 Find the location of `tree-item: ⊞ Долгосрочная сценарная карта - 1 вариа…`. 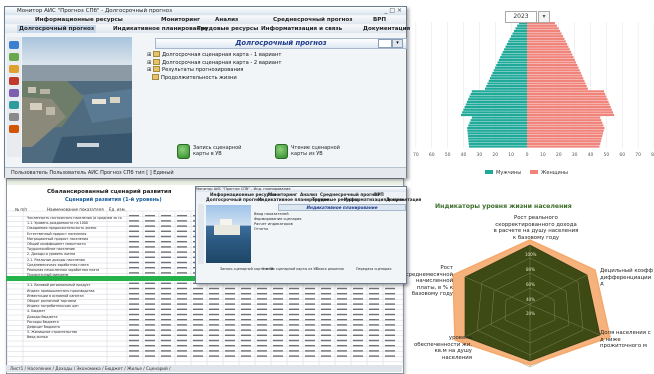

tree-item: ⊞ Долгосрочная сценарная карта - 1 вариа… is located at coordinates (214, 55).